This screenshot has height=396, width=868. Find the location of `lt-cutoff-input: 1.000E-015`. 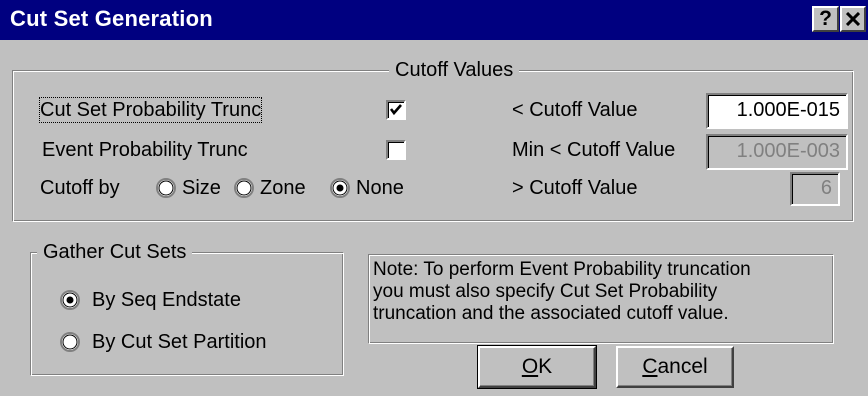

lt-cutoff-input: 1.000E-015 is located at coordinates (777, 111).